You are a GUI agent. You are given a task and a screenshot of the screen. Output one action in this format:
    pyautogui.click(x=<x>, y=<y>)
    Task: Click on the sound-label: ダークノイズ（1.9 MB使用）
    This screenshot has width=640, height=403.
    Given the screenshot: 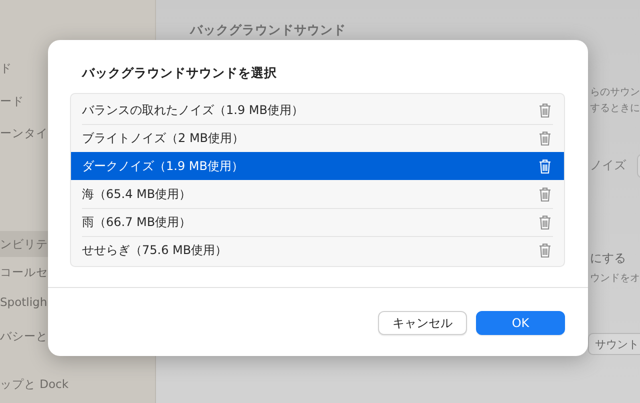 What is the action you would take?
    pyautogui.click(x=163, y=166)
    